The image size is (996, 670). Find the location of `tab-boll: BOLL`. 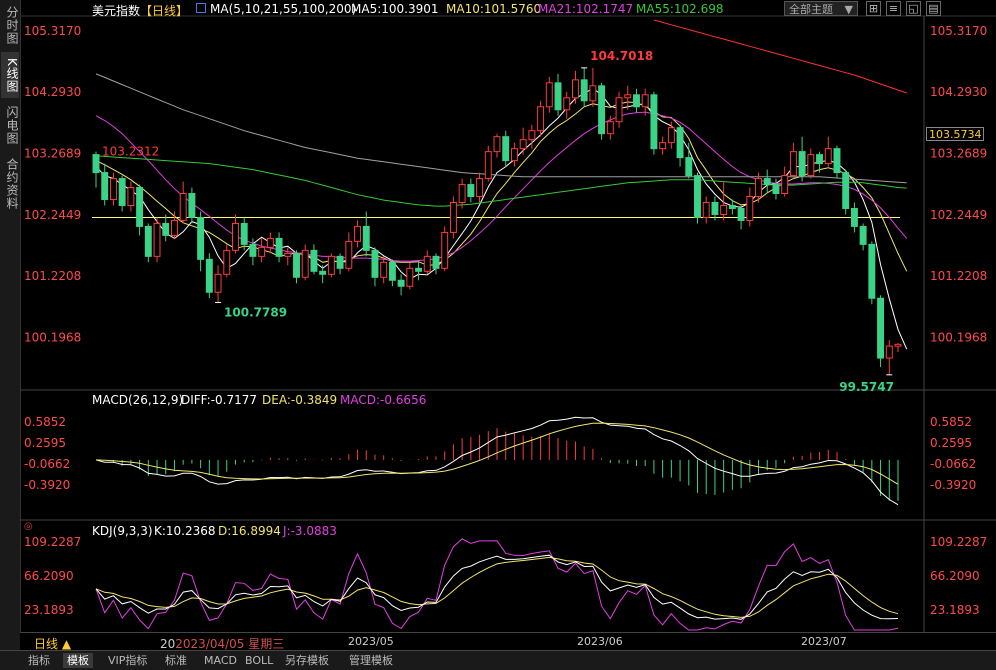

tab-boll: BOLL is located at coordinates (259, 660).